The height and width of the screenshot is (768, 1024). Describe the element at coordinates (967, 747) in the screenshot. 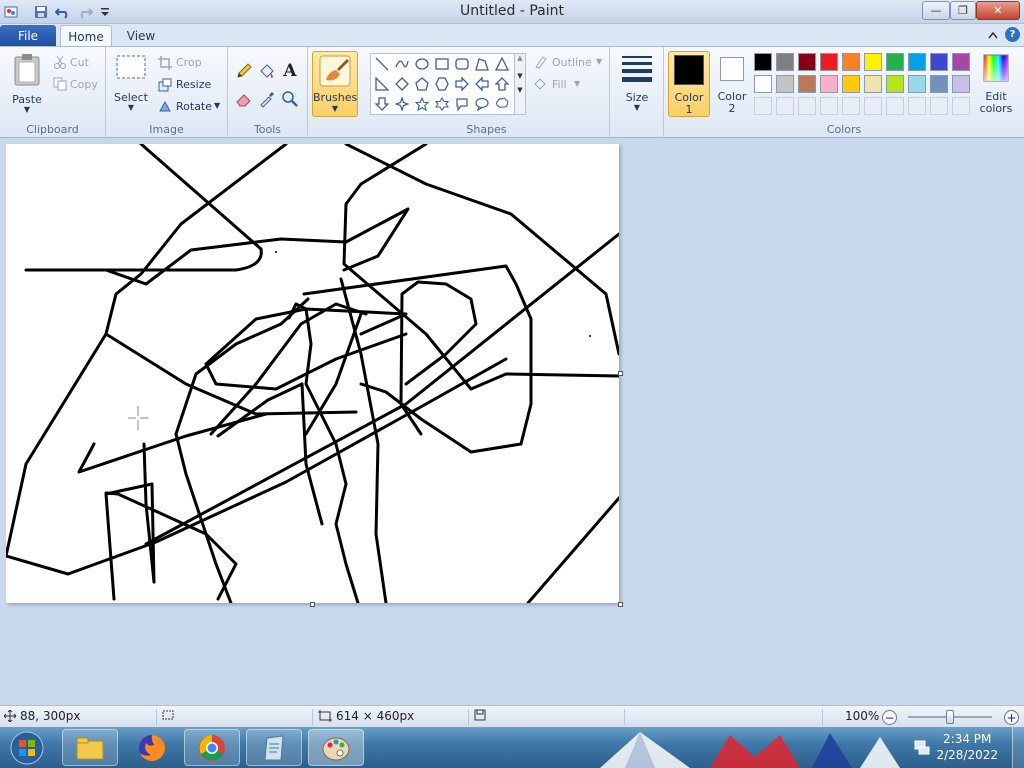

I see `taskbar-clock: 2:34 PM 2/28/2022` at that location.